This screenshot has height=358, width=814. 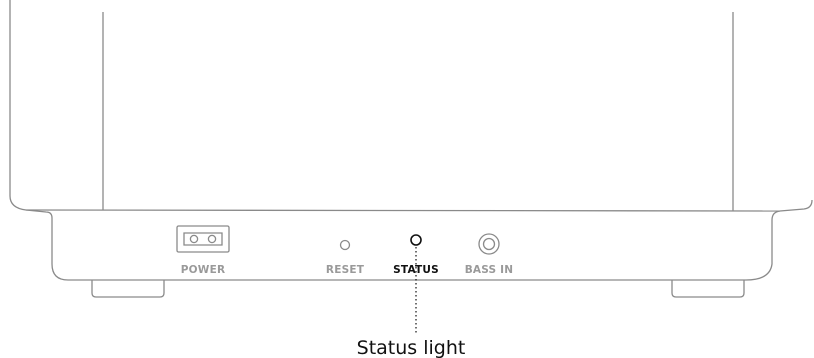 What do you see at coordinates (416, 270) in the screenshot?
I see `status-label: STATUS` at bounding box center [416, 270].